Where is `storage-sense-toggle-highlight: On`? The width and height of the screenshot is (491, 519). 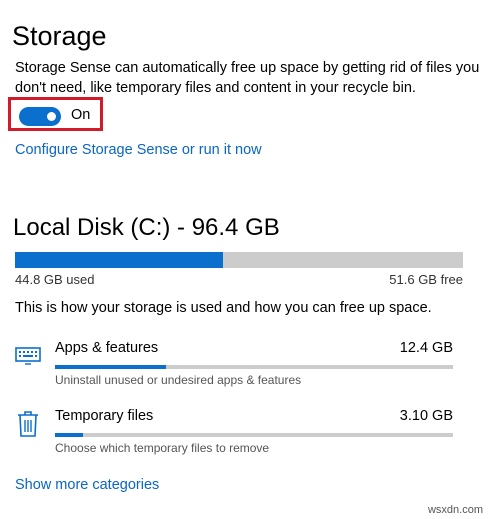
storage-sense-toggle-highlight: On is located at coordinates (55, 114).